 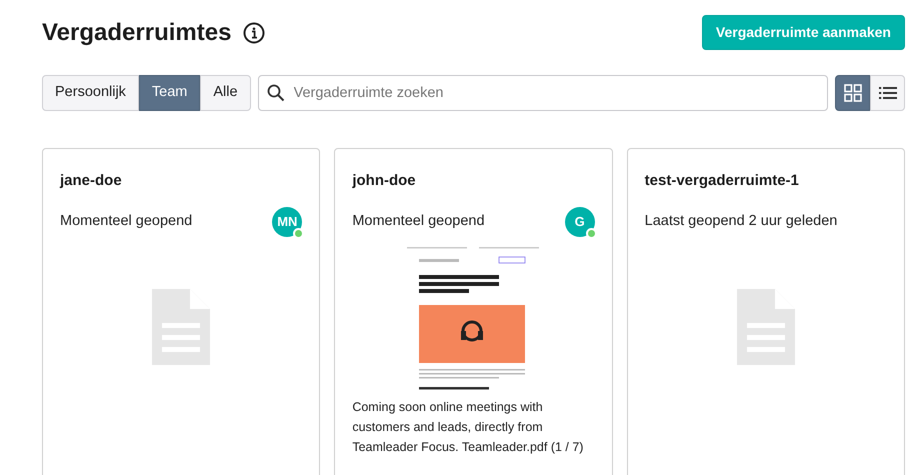 I want to click on user-avatar: G, so click(x=579, y=222).